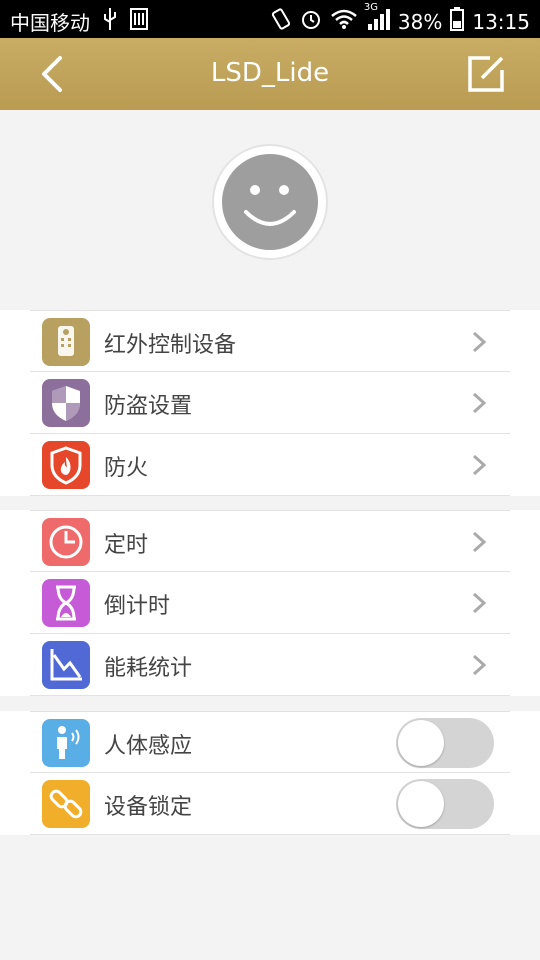 This screenshot has height=960, width=540. Describe the element at coordinates (148, 668) in the screenshot. I see `row-label: 能耗统计` at that location.